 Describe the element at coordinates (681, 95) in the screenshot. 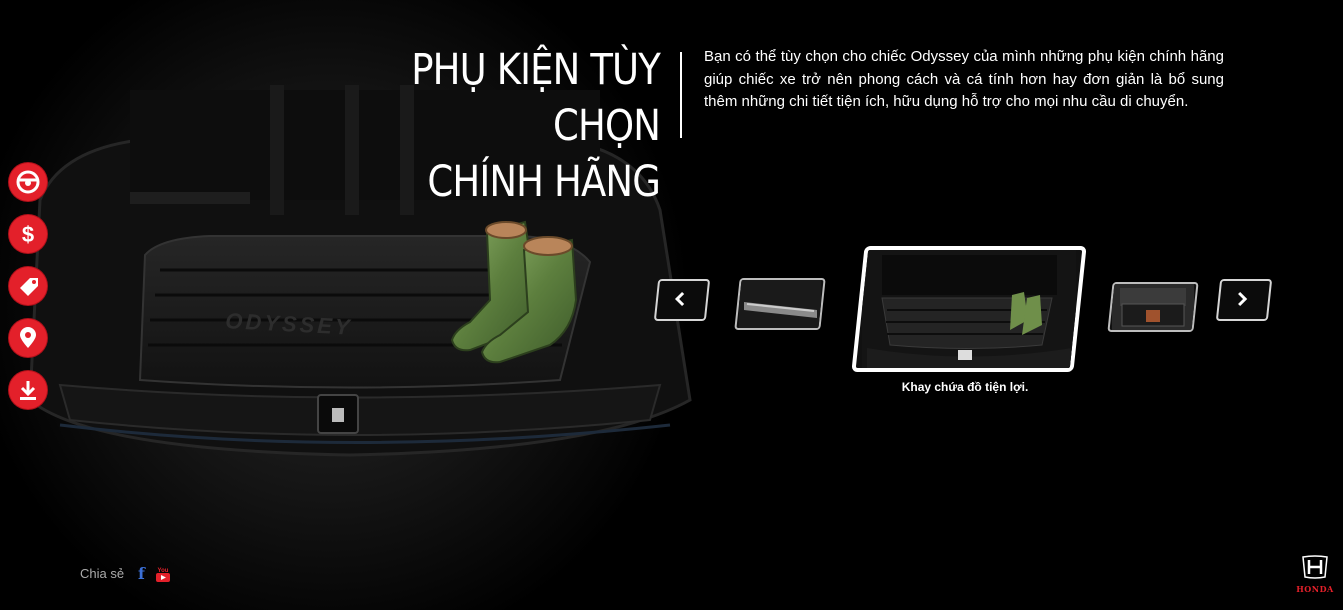

I see `title-divider` at that location.